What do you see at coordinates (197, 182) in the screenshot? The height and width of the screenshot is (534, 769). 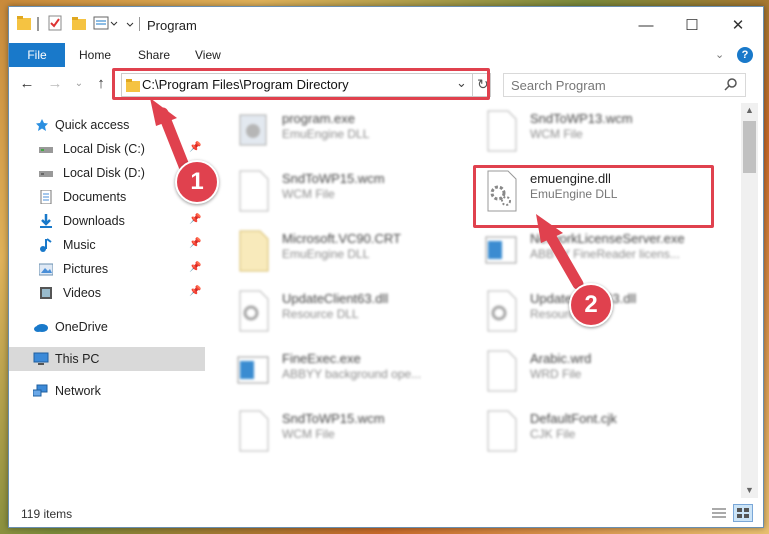 I see `step-badge-1: 1` at bounding box center [197, 182].